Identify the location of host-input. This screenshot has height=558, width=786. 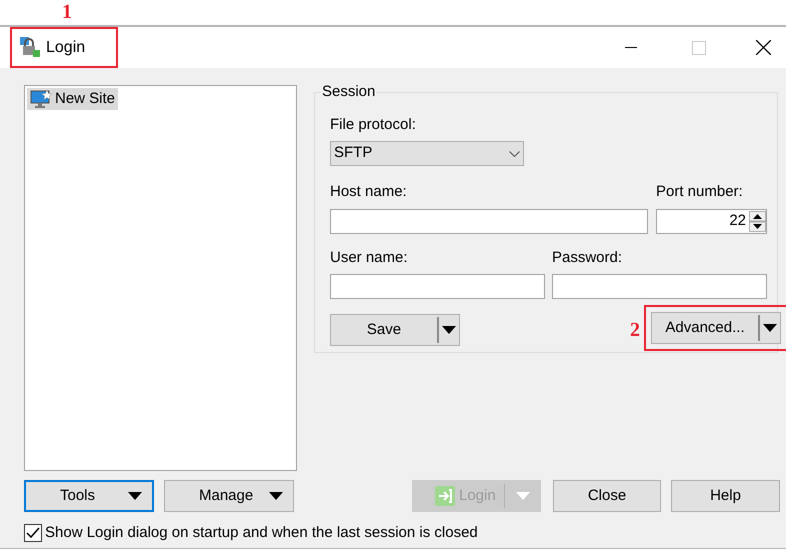
(489, 221).